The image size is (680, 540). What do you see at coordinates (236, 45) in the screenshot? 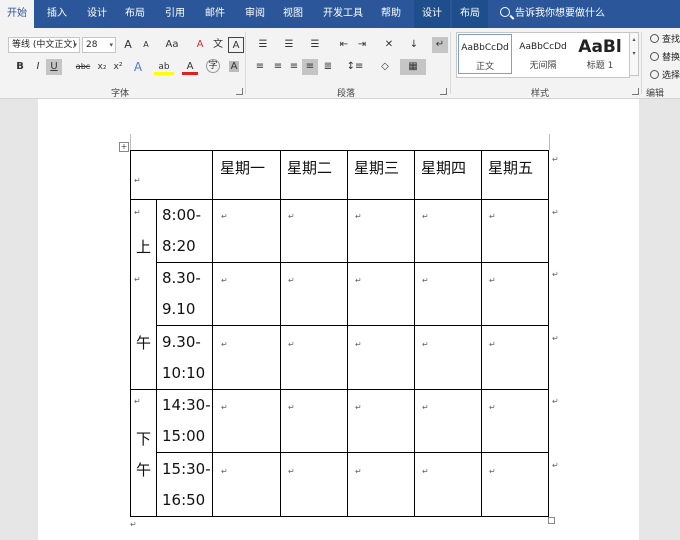
I see `char-border-button: A` at bounding box center [236, 45].